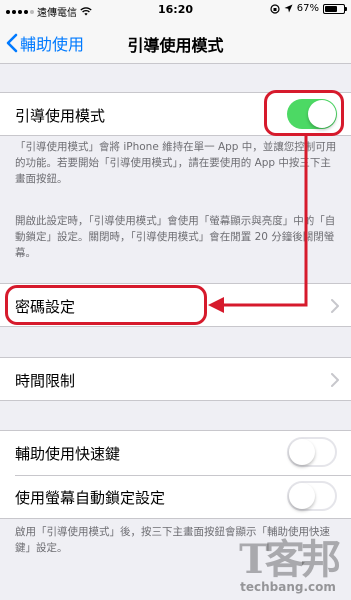 Image resolution: width=351 pixels, height=600 pixels. Describe the element at coordinates (45, 381) in the screenshot. I see `time-limits-label: 時間限制` at that location.